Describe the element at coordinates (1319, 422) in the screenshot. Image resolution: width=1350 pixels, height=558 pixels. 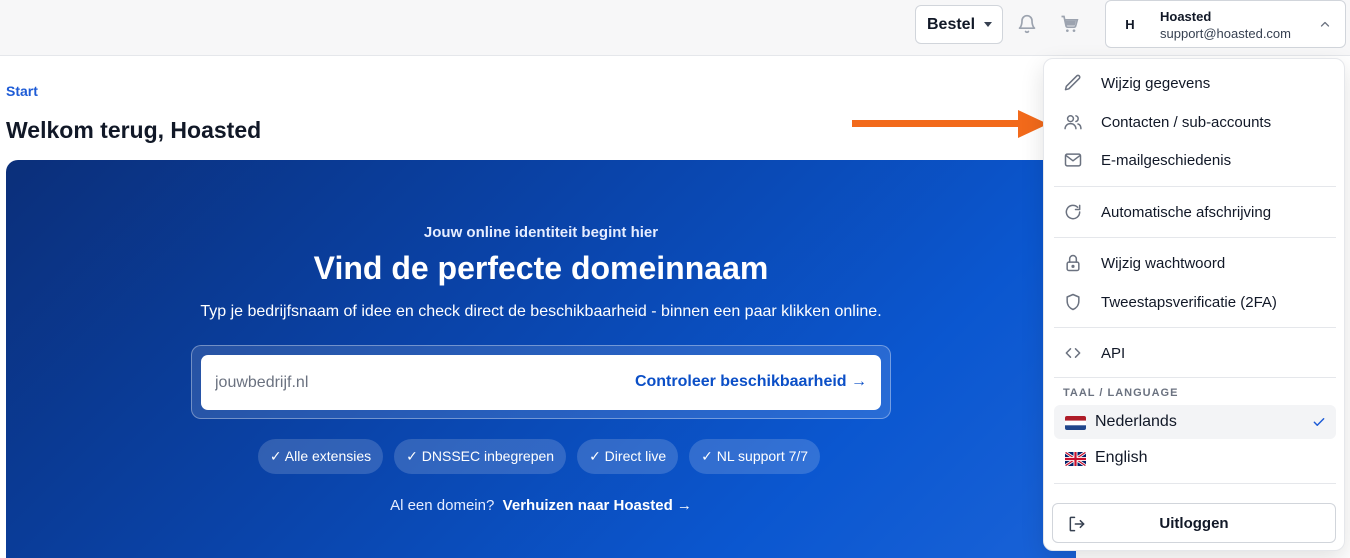
I see `check-icon` at that location.